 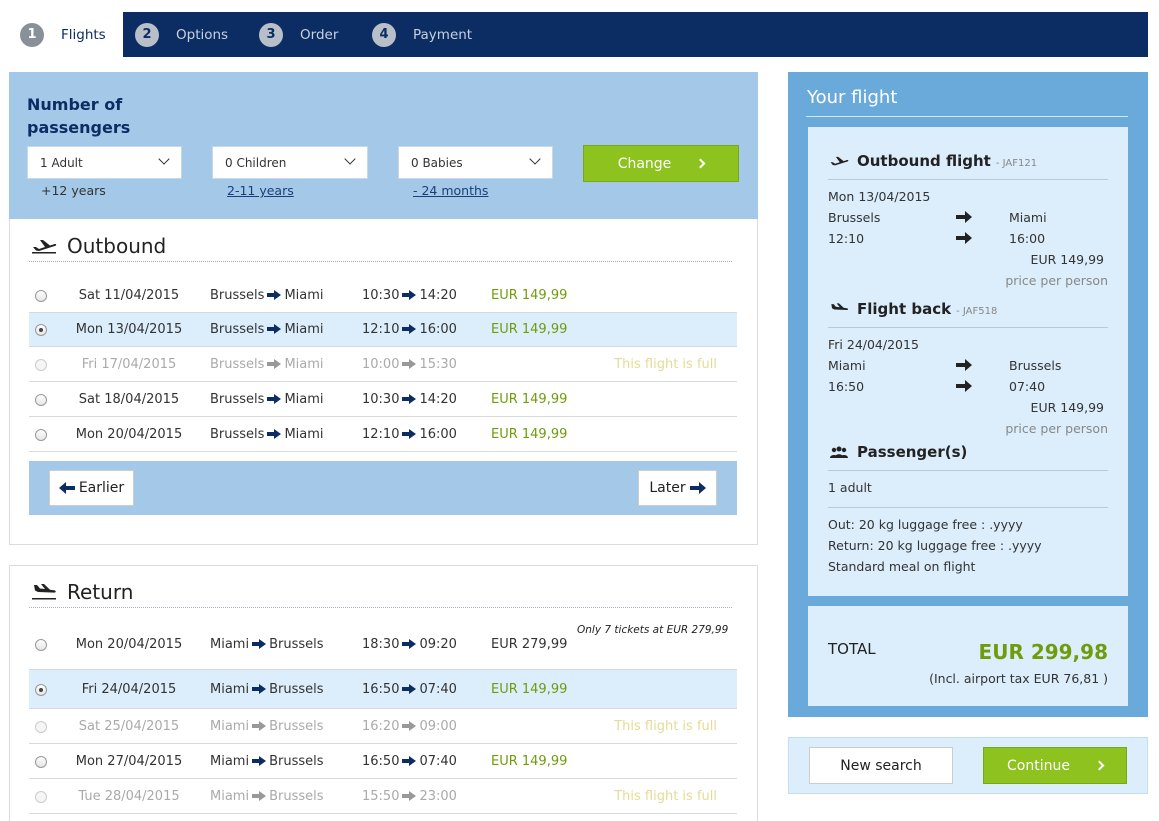 I want to click on step-order: 3 Order, so click(x=298, y=34).